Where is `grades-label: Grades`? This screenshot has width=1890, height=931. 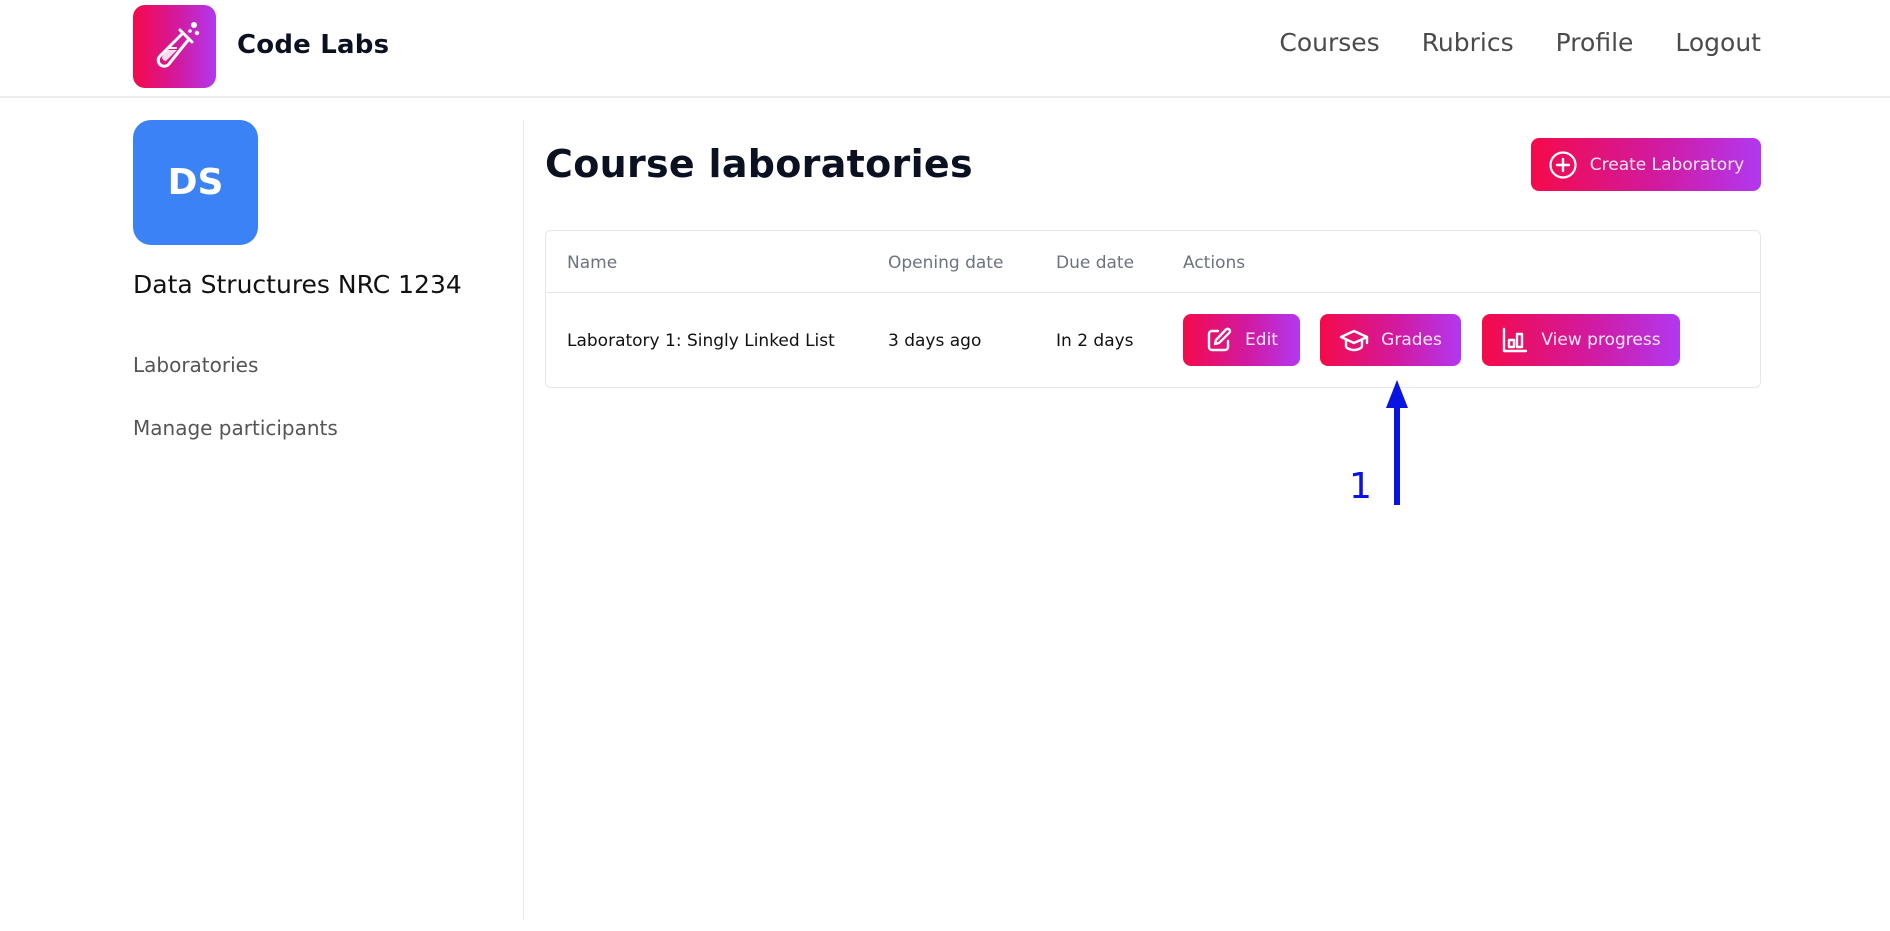 grades-label: Grades is located at coordinates (1411, 340).